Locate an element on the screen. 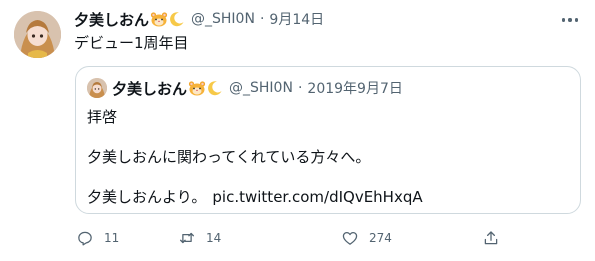 The height and width of the screenshot is (261, 595). quoted-line-signoff: 夕美しおんより。 pic.twitter.com/dIQvEhHxqA is located at coordinates (255, 197).